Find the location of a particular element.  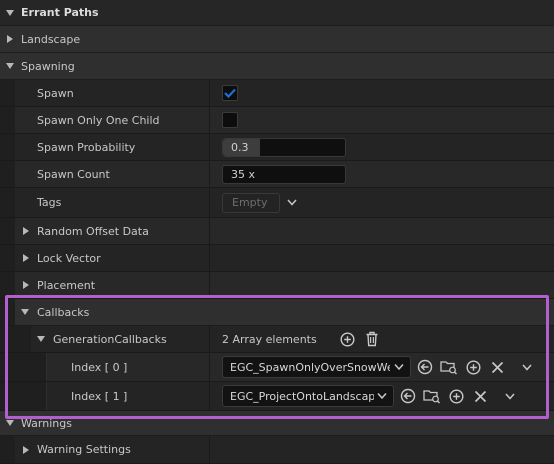

category-errant-paths: Errant Paths is located at coordinates (277, 13).